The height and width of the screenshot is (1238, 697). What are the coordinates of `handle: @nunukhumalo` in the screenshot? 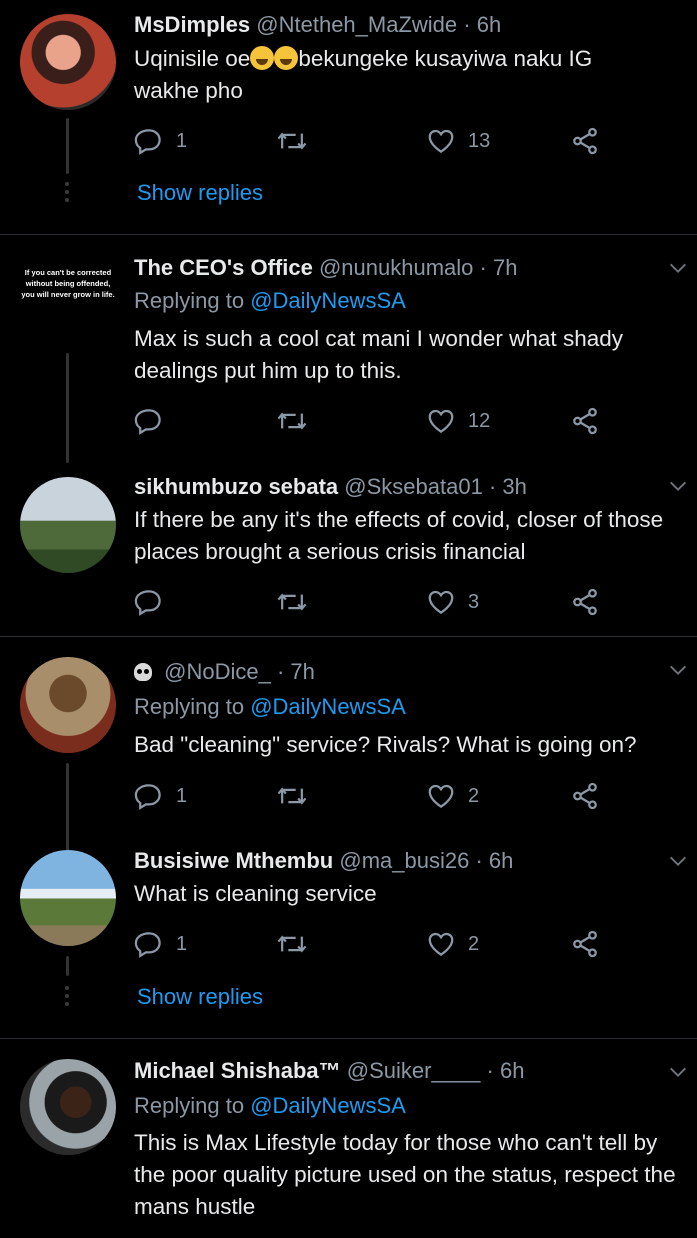 It's located at (396, 267).